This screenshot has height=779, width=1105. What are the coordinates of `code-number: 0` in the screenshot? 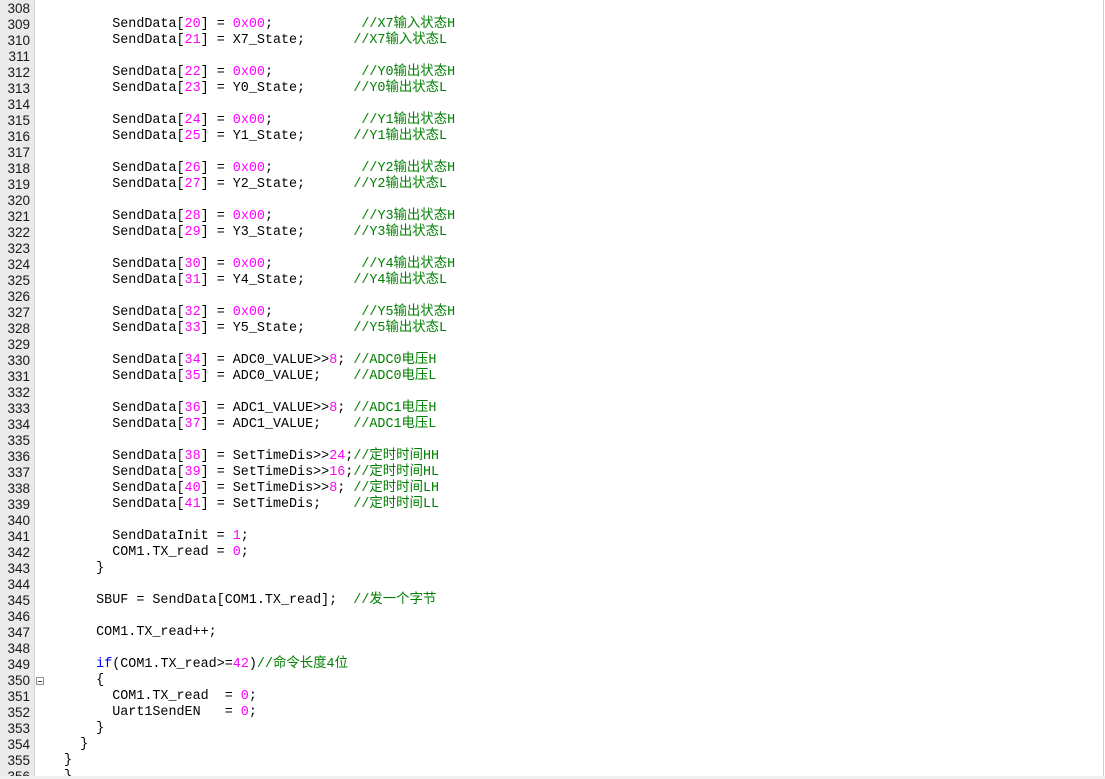 It's located at (244, 712).